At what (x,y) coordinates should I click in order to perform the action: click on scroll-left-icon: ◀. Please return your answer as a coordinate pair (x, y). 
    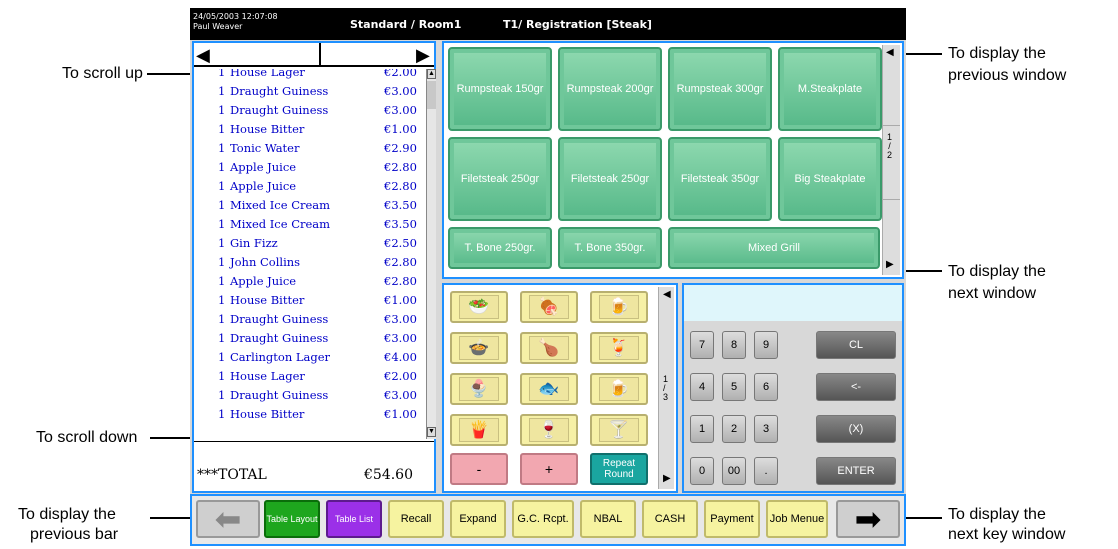
    Looking at the image, I should click on (203, 55).